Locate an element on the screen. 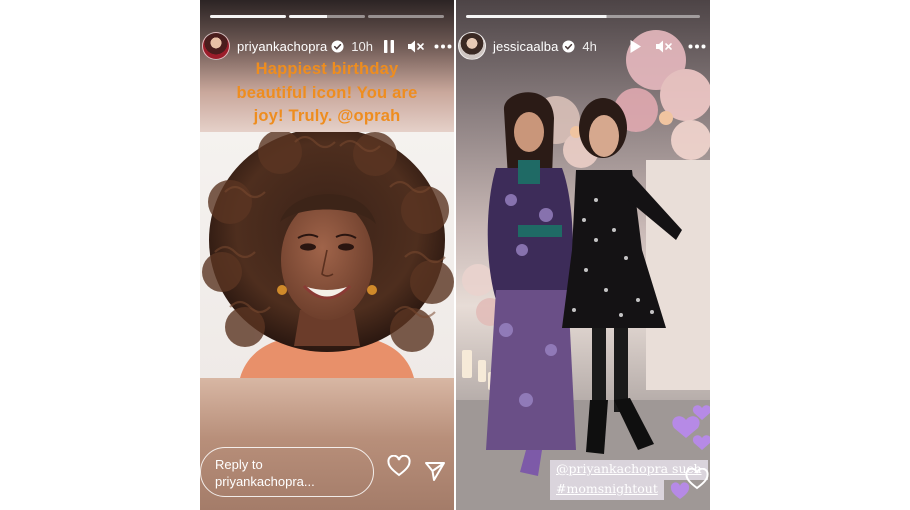 The height and width of the screenshot is (510, 910). send-icon is located at coordinates (435, 471).